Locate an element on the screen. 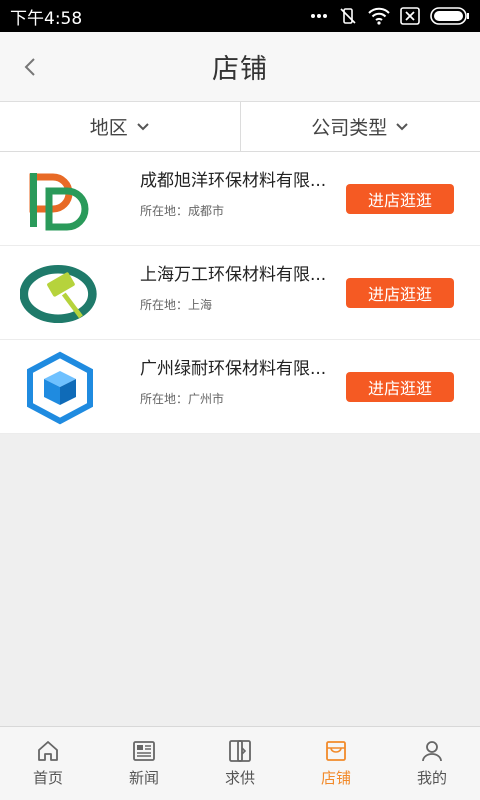 This screenshot has height=800, width=480. tab-store: 店铺 is located at coordinates (336, 763).